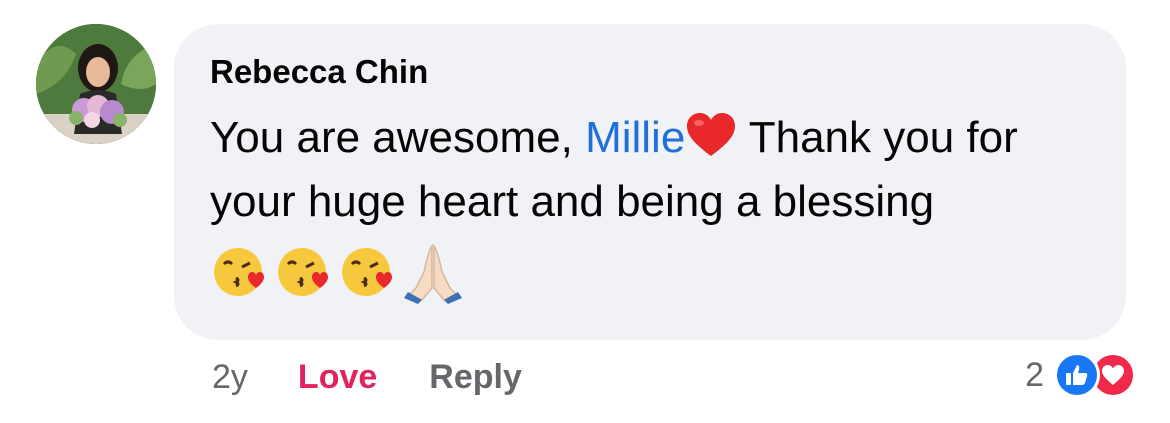 The height and width of the screenshot is (423, 1170). I want to click on timestamp: 2y, so click(230, 377).